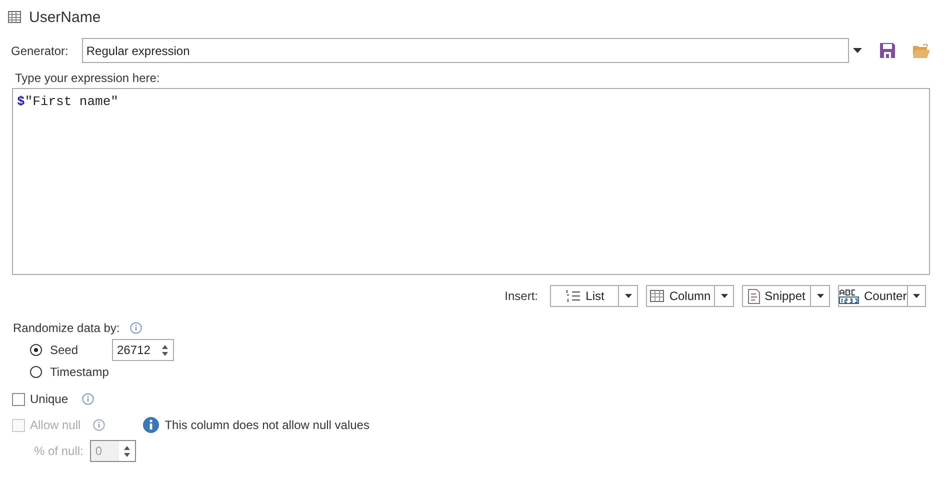 This screenshot has height=482, width=944. I want to click on insert-label: Insert:, so click(521, 296).